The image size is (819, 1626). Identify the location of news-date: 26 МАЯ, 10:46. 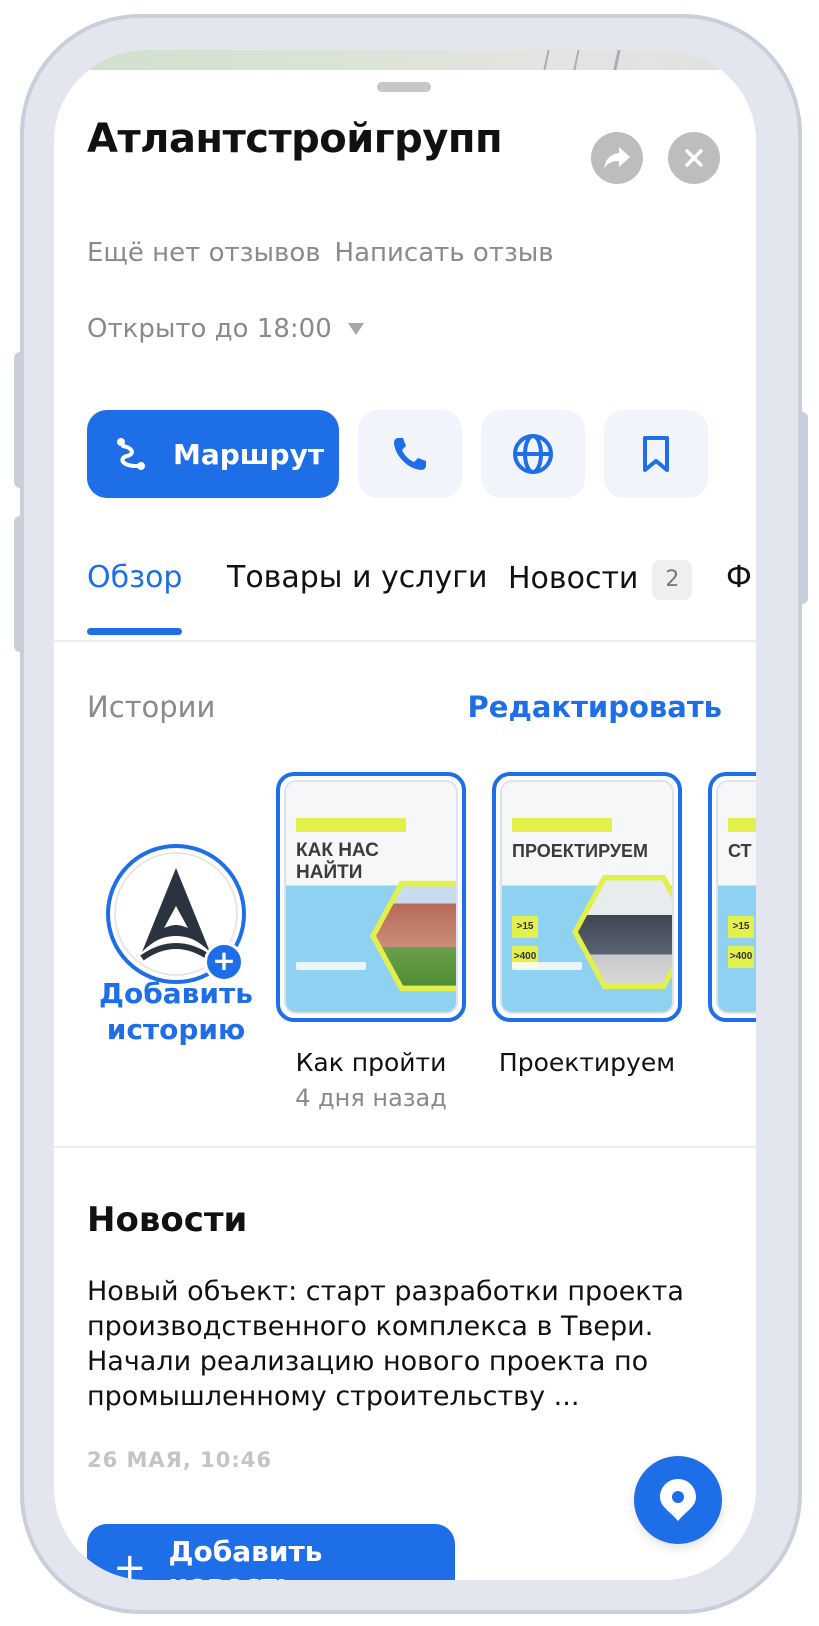
(179, 1460).